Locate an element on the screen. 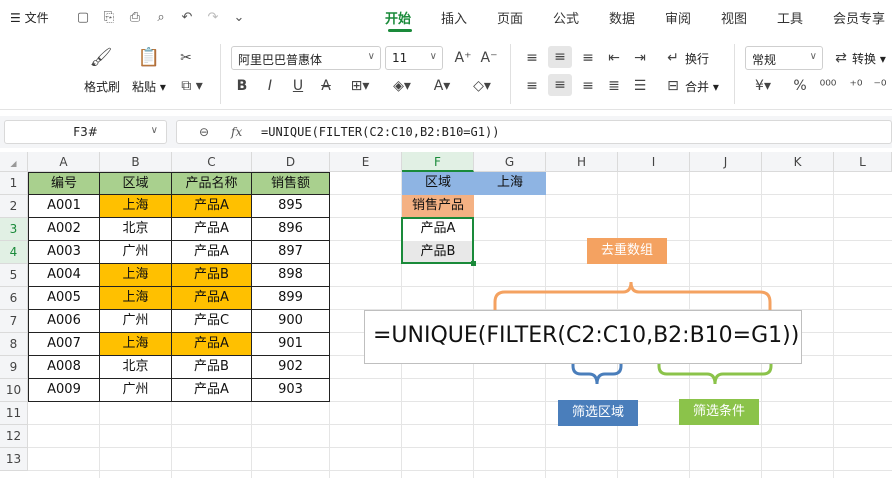  filter-range-label: 筛选区域 is located at coordinates (598, 413).